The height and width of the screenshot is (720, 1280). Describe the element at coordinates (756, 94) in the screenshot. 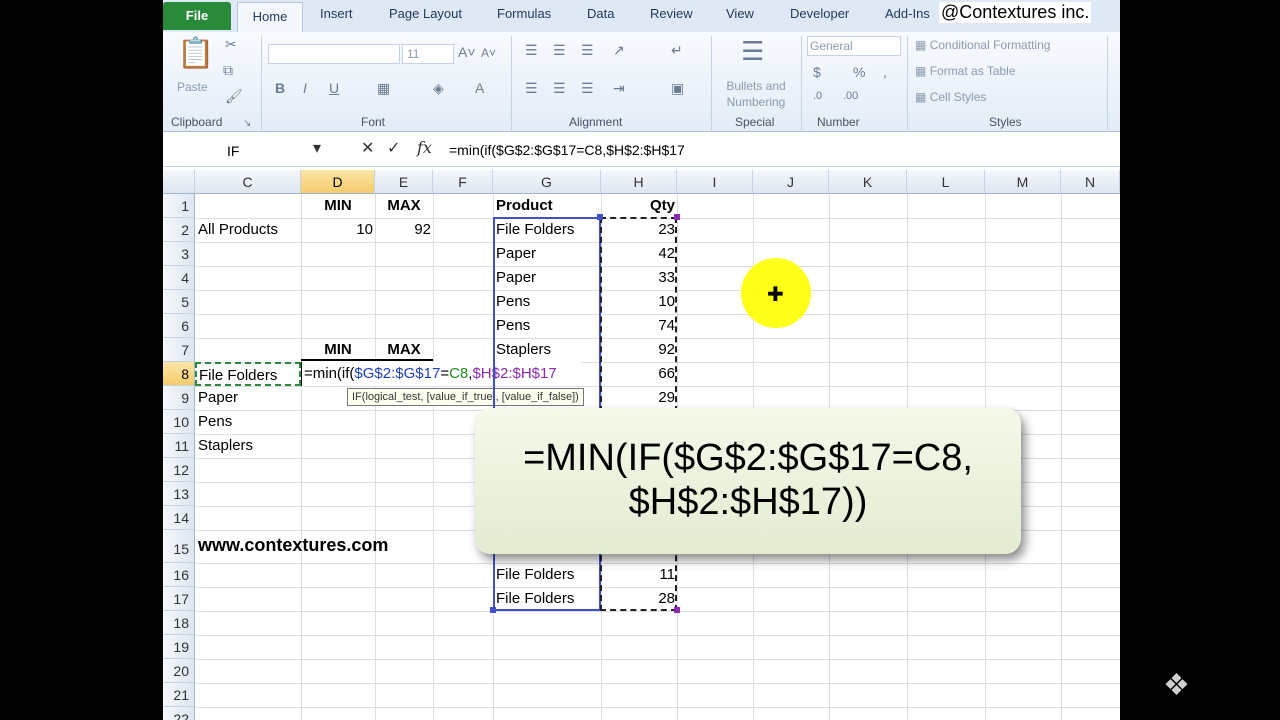

I see `bullets-numbering-button: Bullets and Numbering` at that location.